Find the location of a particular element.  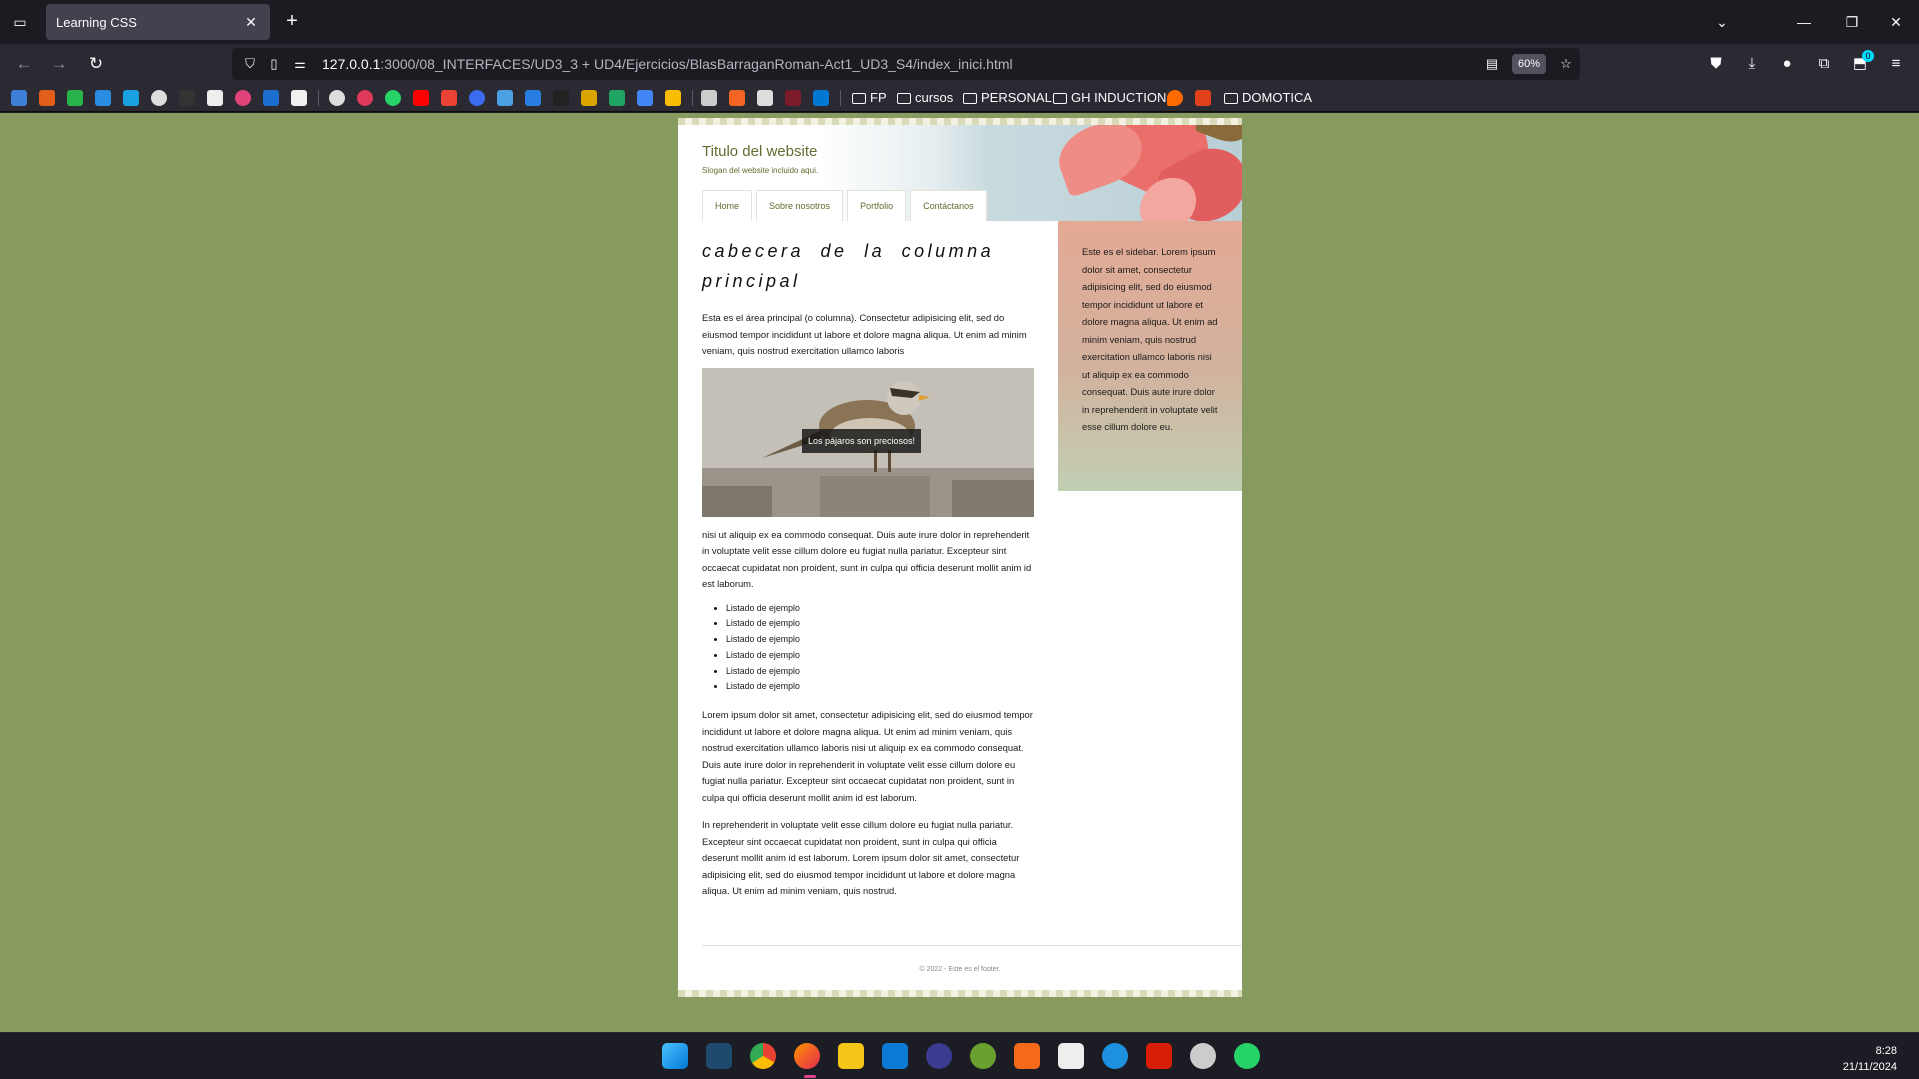

new-tab-button: + is located at coordinates (292, 22).